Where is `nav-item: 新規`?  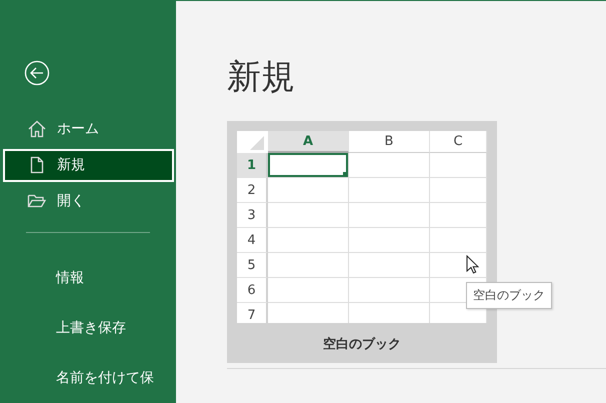
nav-item: 新規 is located at coordinates (88, 165).